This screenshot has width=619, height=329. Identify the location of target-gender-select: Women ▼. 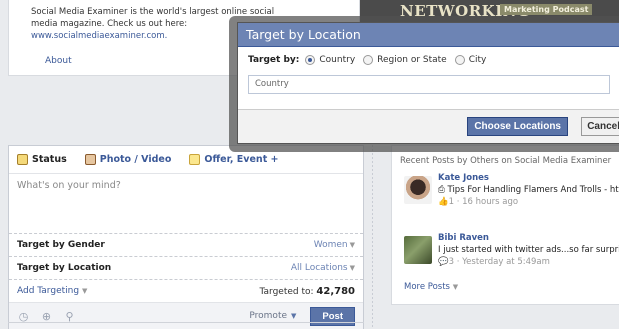
(334, 245).